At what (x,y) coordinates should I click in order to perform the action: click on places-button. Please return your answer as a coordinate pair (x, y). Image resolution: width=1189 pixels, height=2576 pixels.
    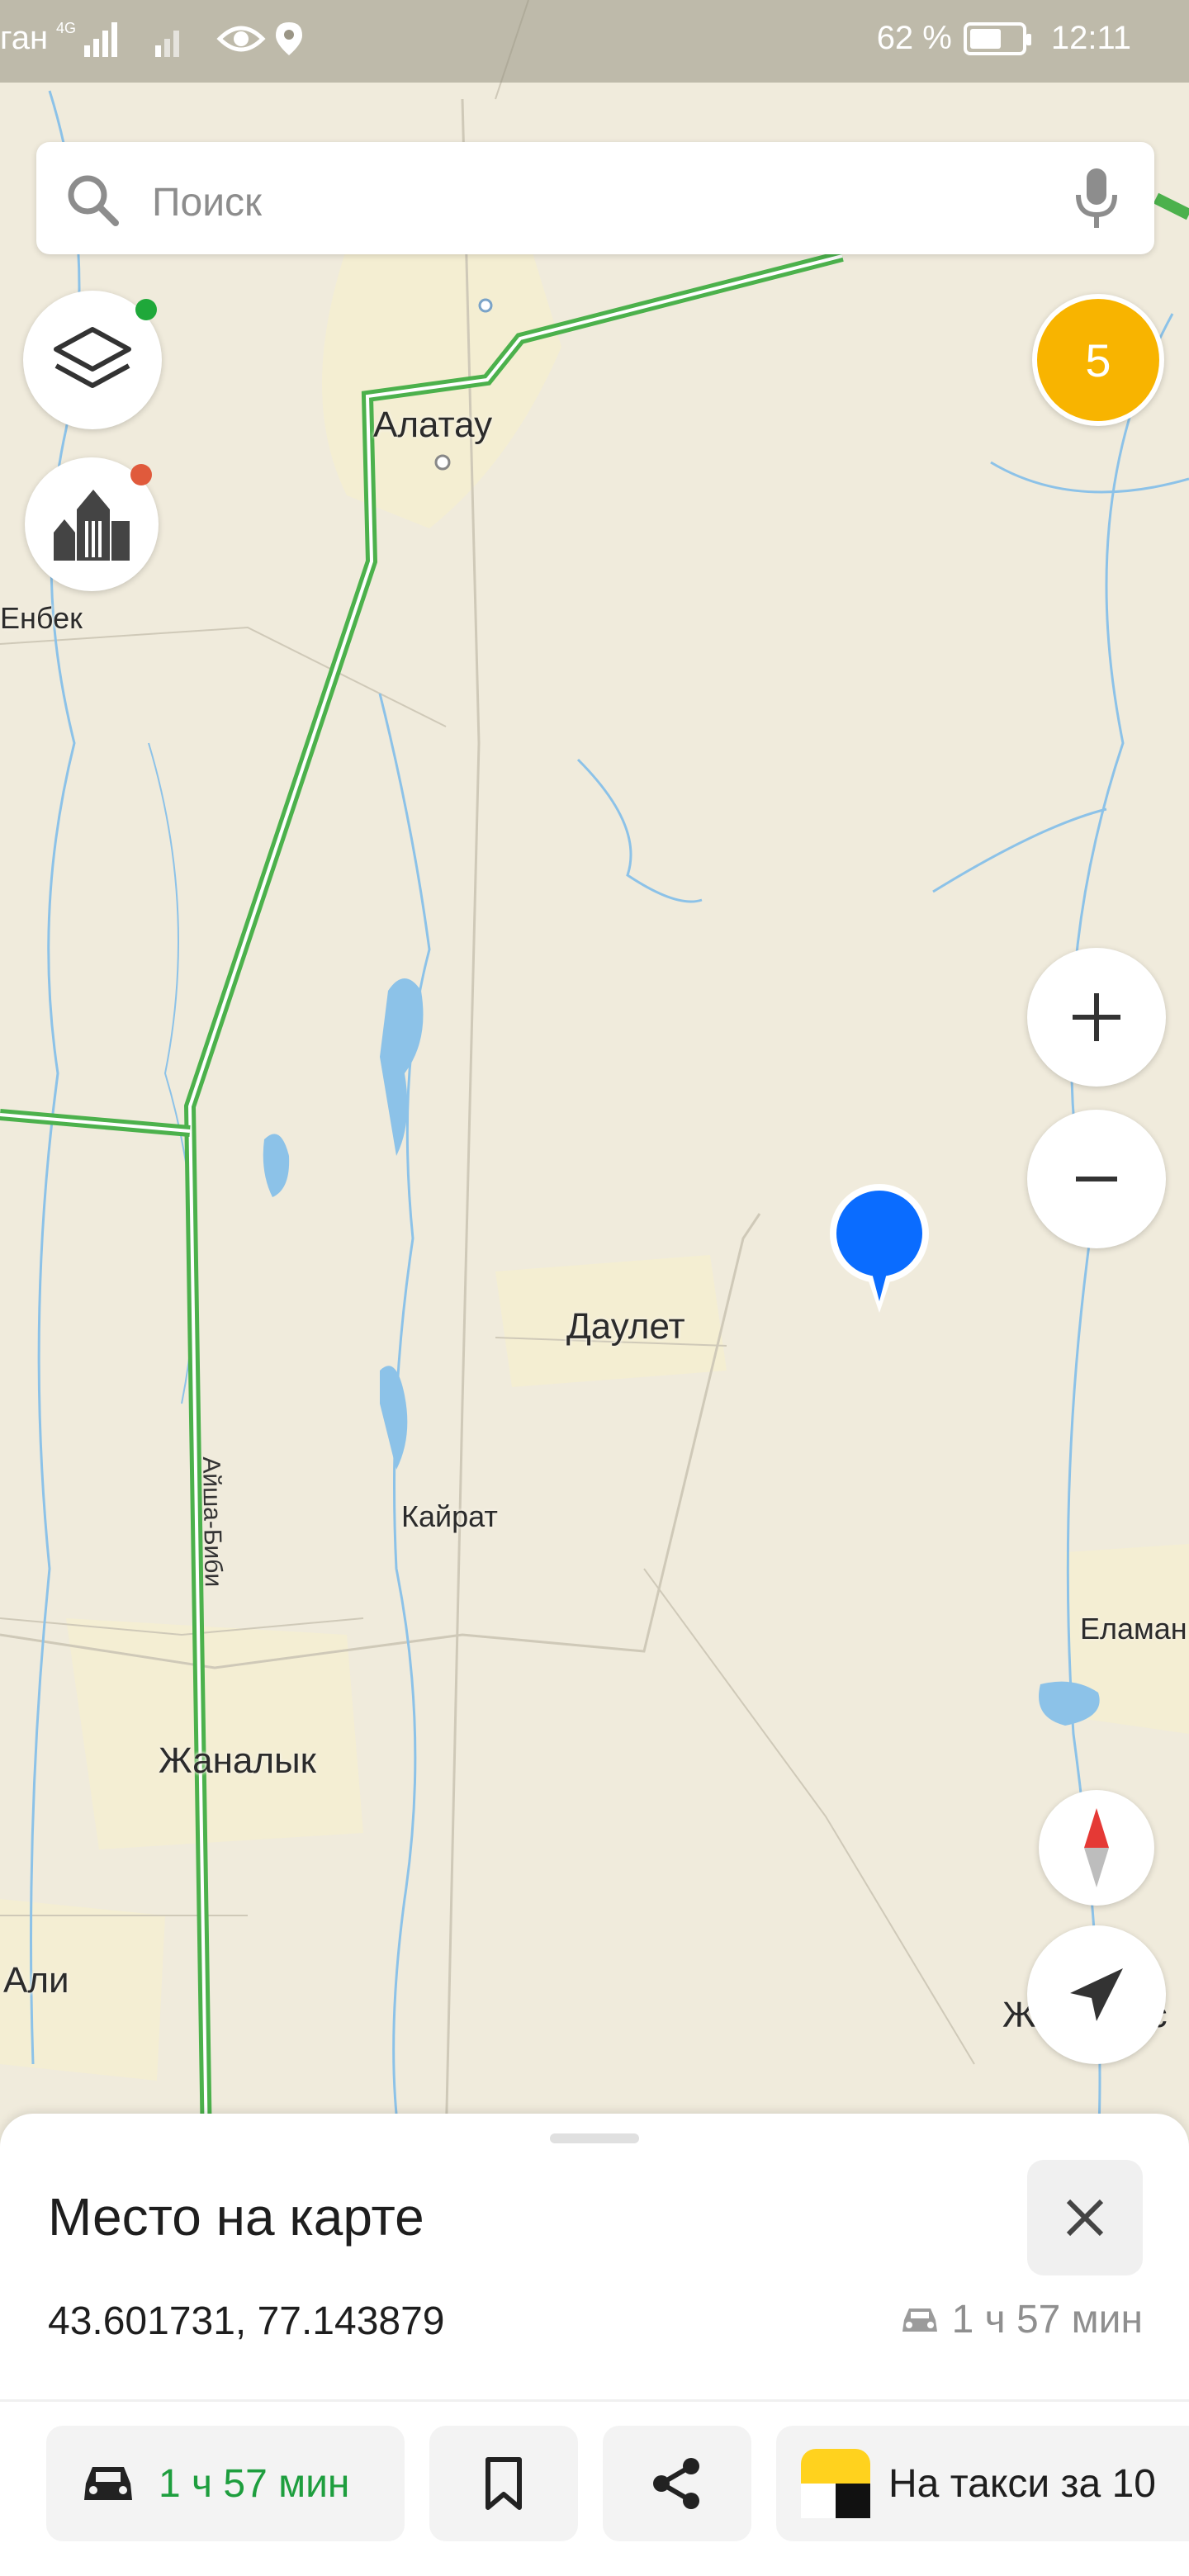
    Looking at the image, I should click on (92, 524).